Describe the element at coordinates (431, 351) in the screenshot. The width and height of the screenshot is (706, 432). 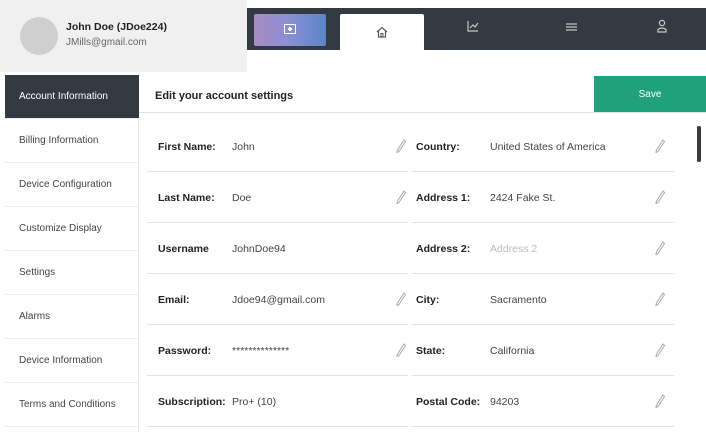
I see `field-label: State:` at that location.